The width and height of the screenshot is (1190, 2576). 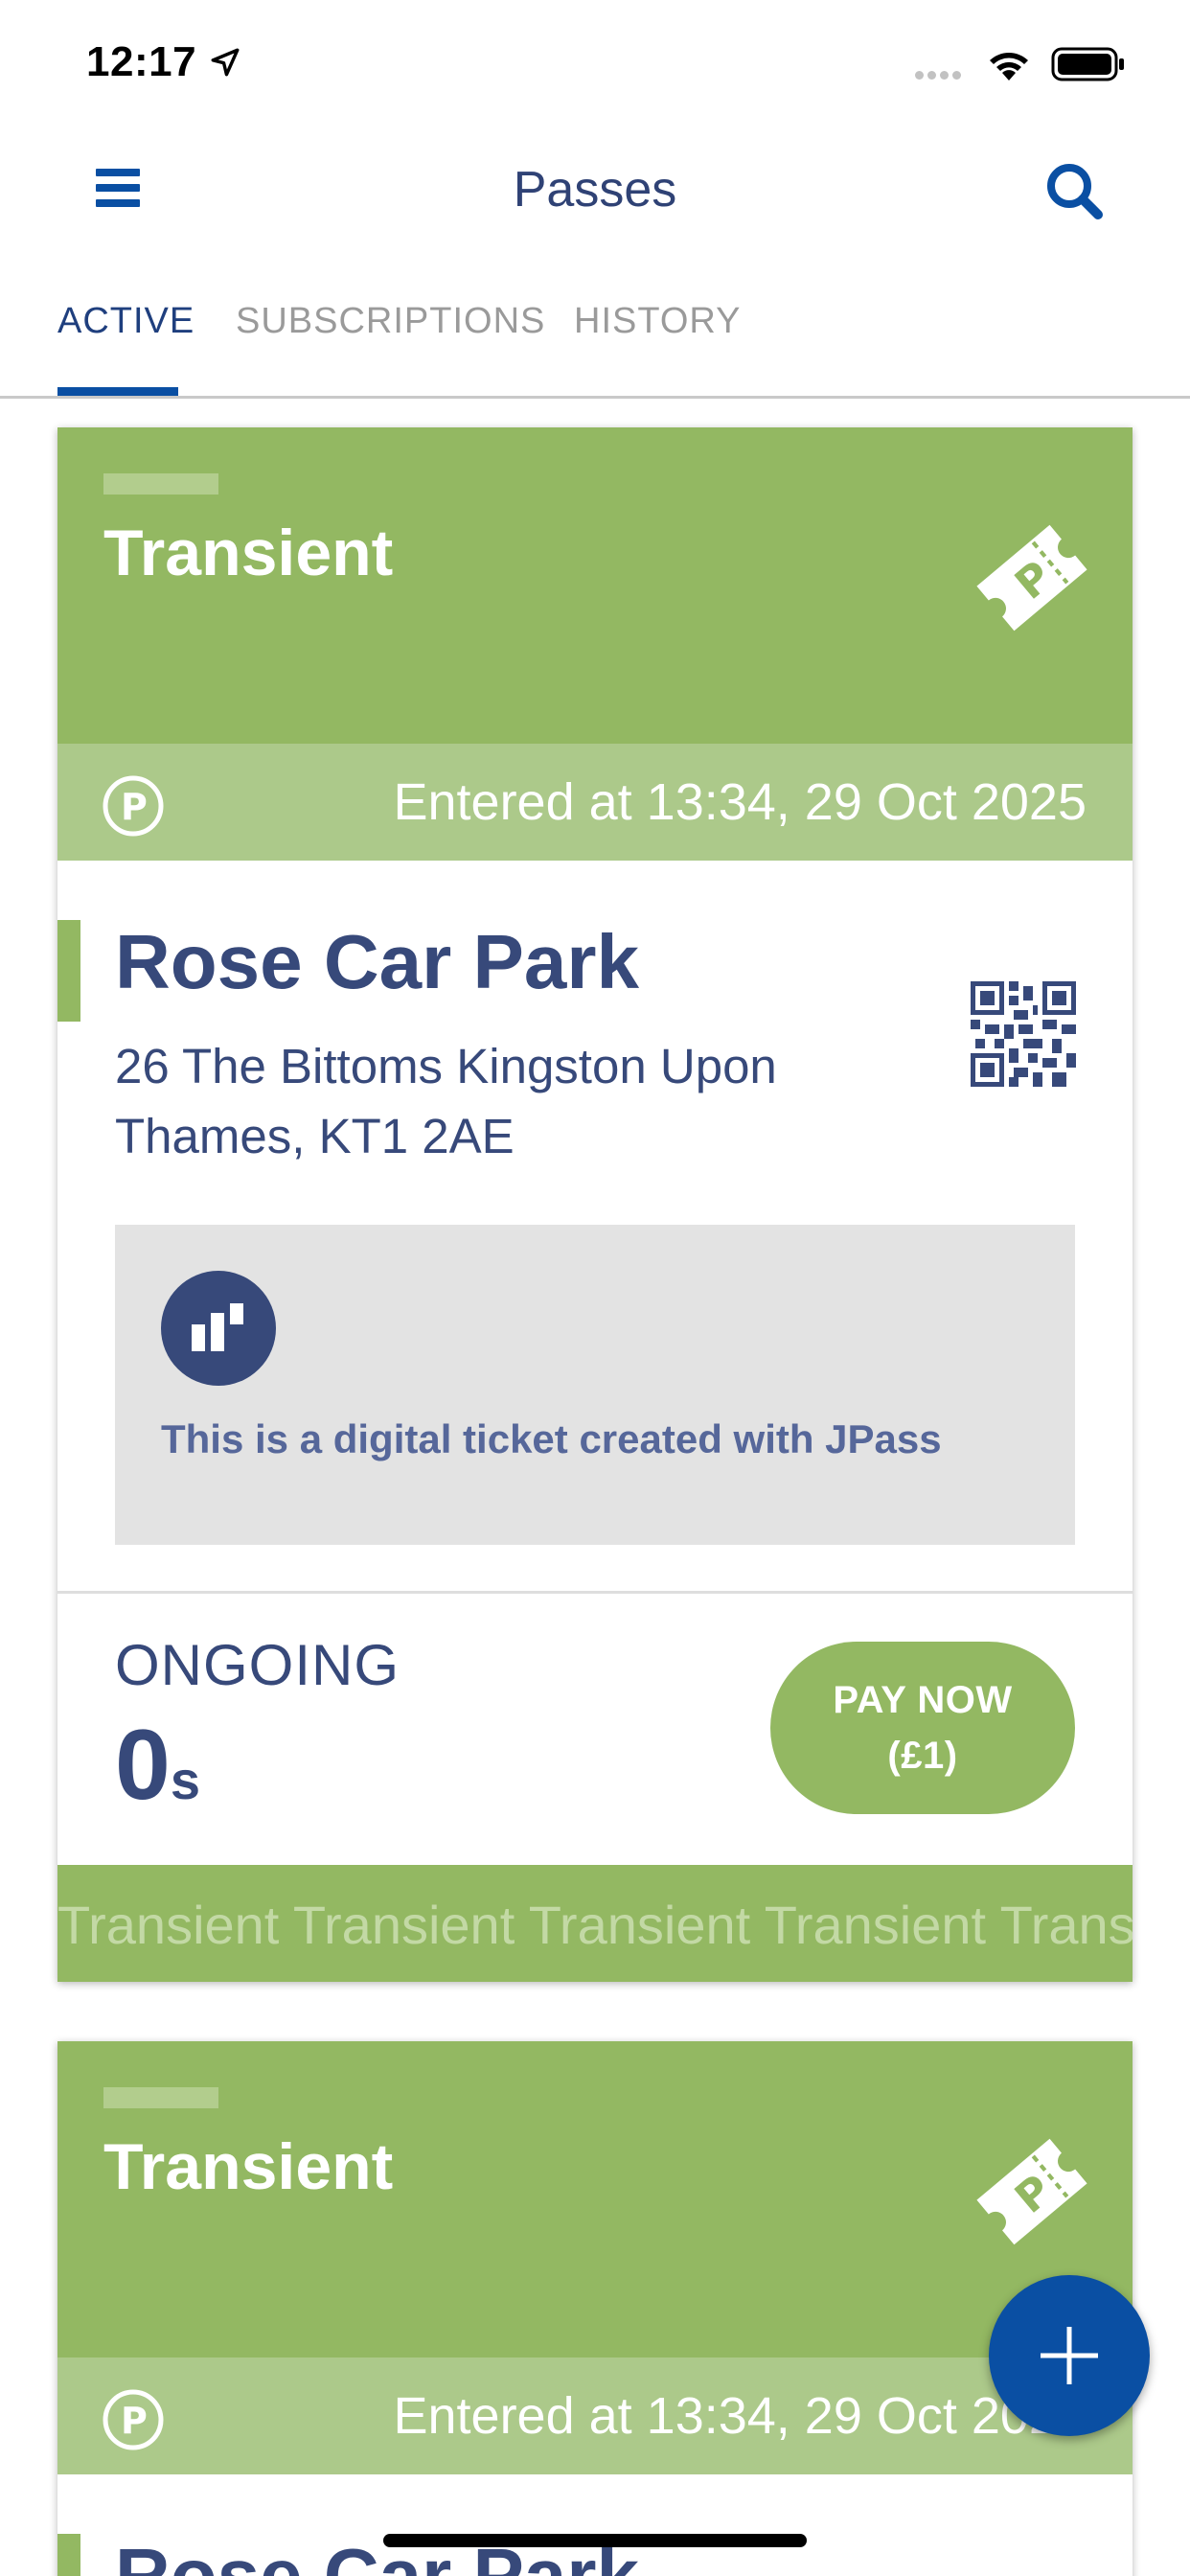 I want to click on duration-unit: s, so click(x=185, y=1780).